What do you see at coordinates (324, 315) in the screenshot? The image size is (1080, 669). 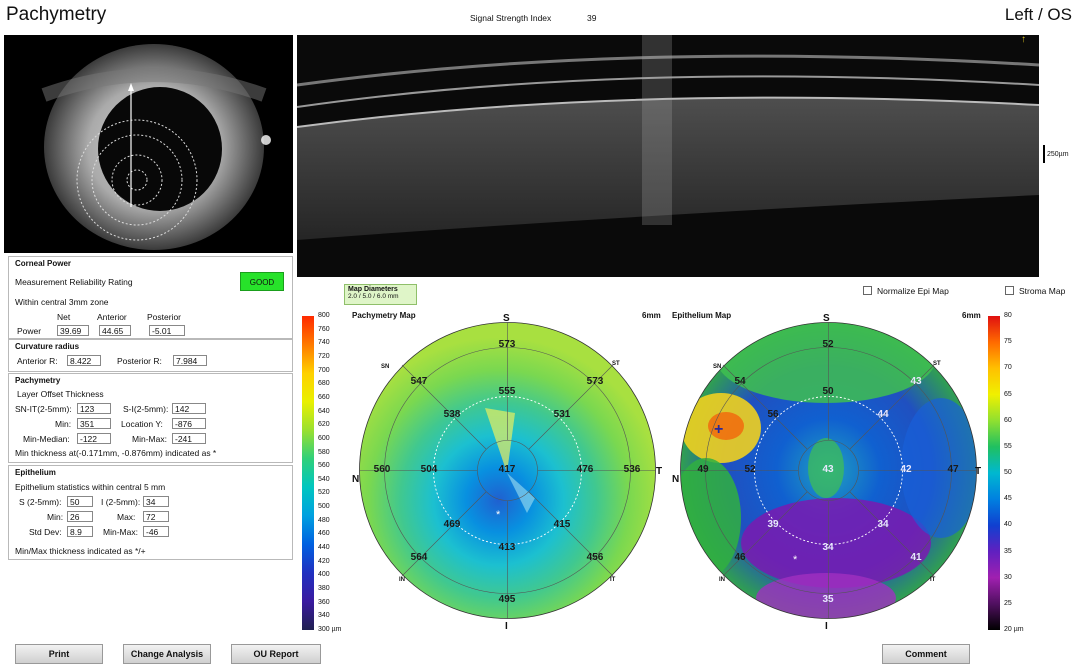 I see `pachymetry-scale-tick: 800` at bounding box center [324, 315].